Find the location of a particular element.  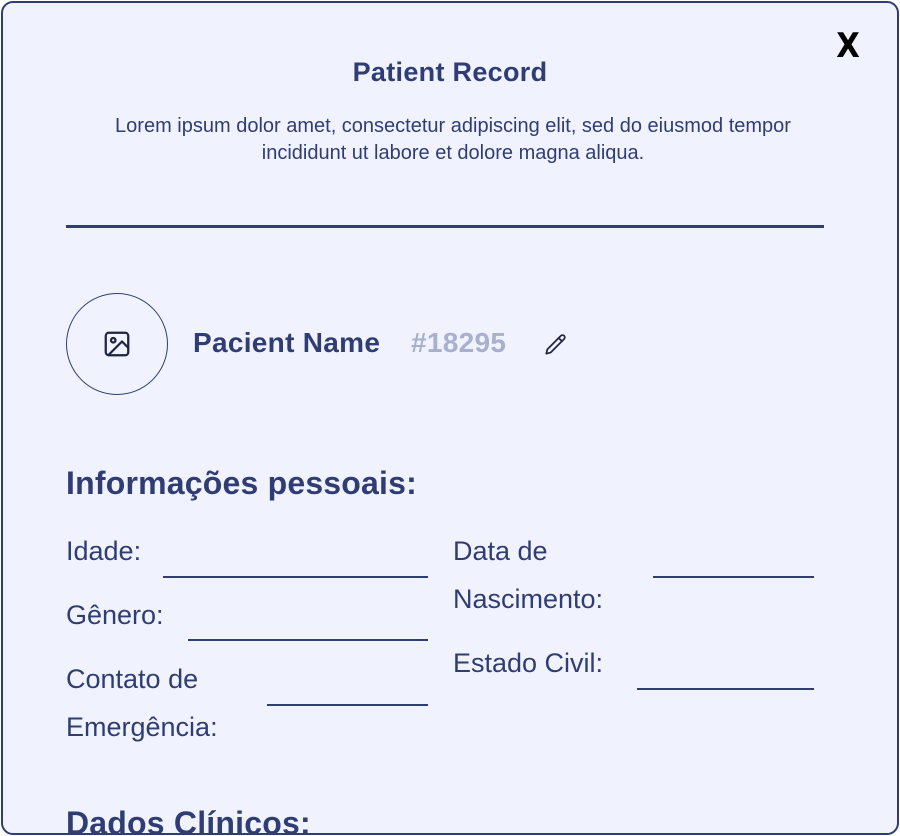

clinical-data-title: Dados Clínicos: is located at coordinates (188, 820).